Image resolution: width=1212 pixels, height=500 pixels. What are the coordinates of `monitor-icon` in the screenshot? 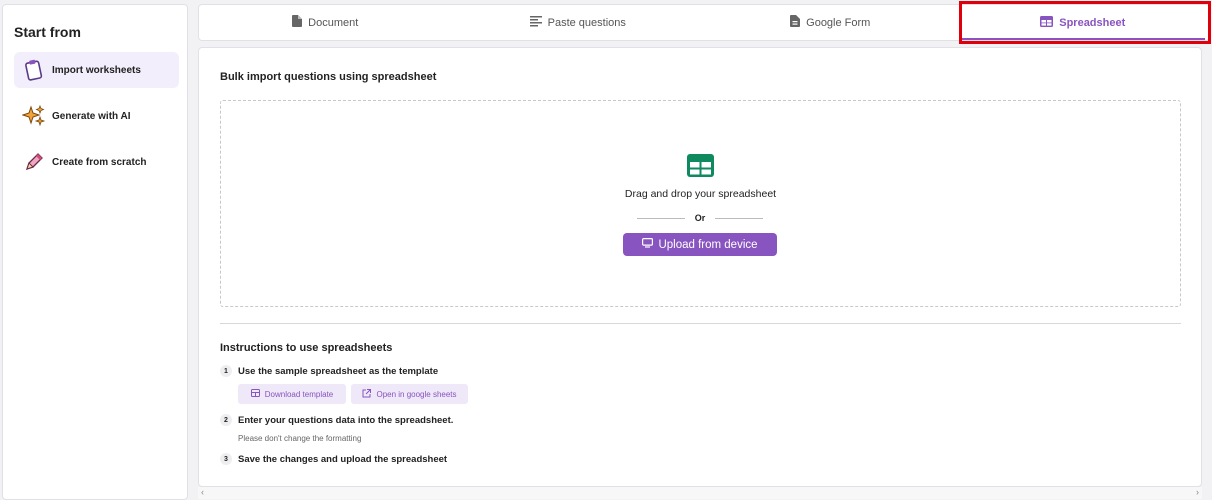 It's located at (648, 244).